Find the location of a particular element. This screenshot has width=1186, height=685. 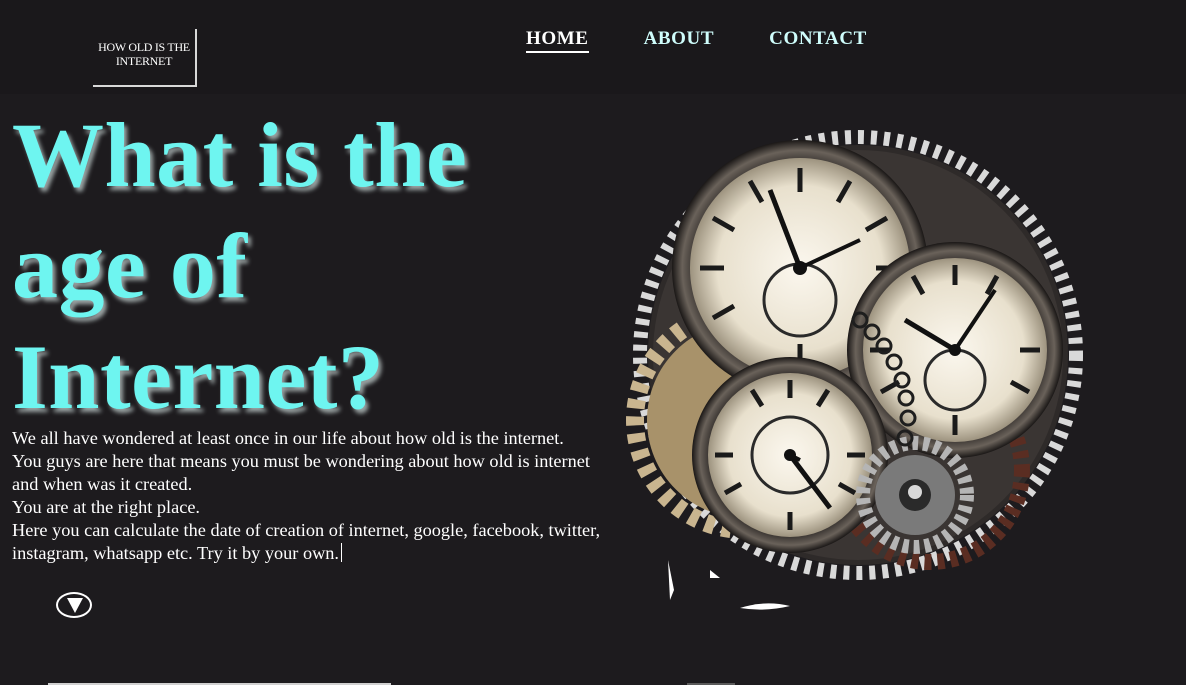

hero-title-line-2: age of is located at coordinates (130, 266).